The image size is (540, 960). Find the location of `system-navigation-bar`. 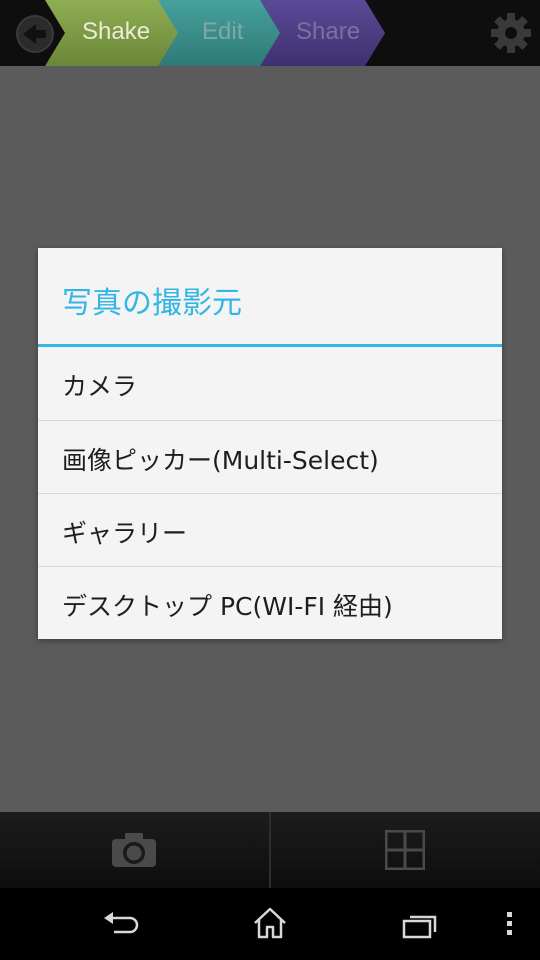

system-navigation-bar is located at coordinates (270, 924).